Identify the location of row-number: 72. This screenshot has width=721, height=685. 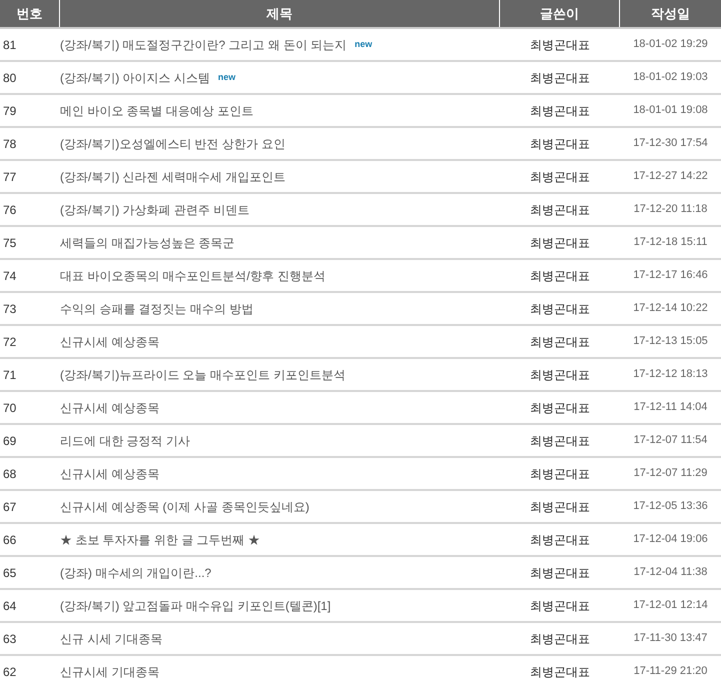
(10, 342).